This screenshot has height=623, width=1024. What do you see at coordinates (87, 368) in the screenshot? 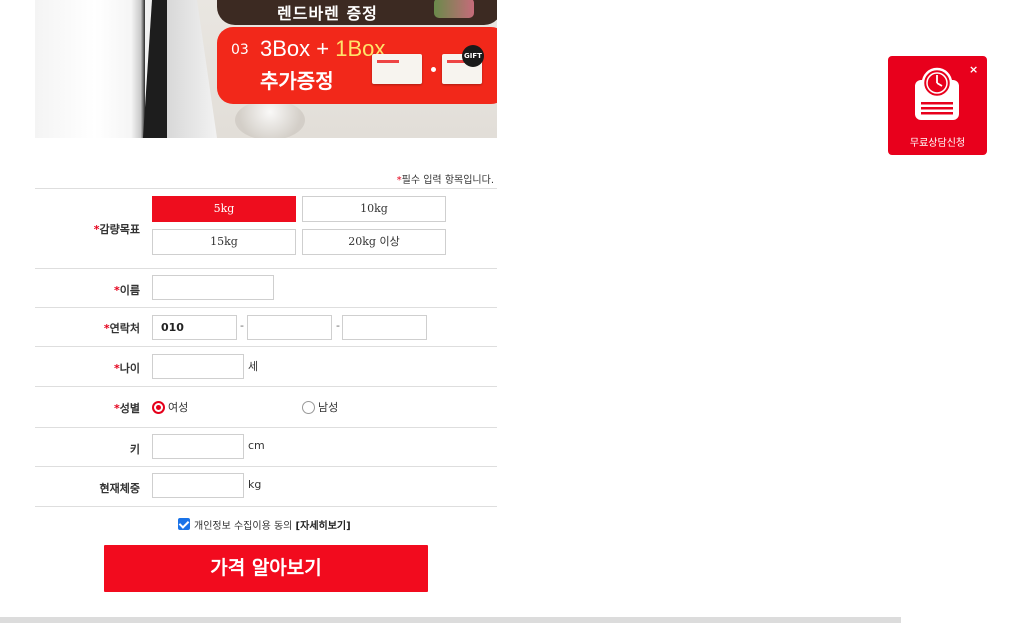
I see `age-label: *나이` at bounding box center [87, 368].